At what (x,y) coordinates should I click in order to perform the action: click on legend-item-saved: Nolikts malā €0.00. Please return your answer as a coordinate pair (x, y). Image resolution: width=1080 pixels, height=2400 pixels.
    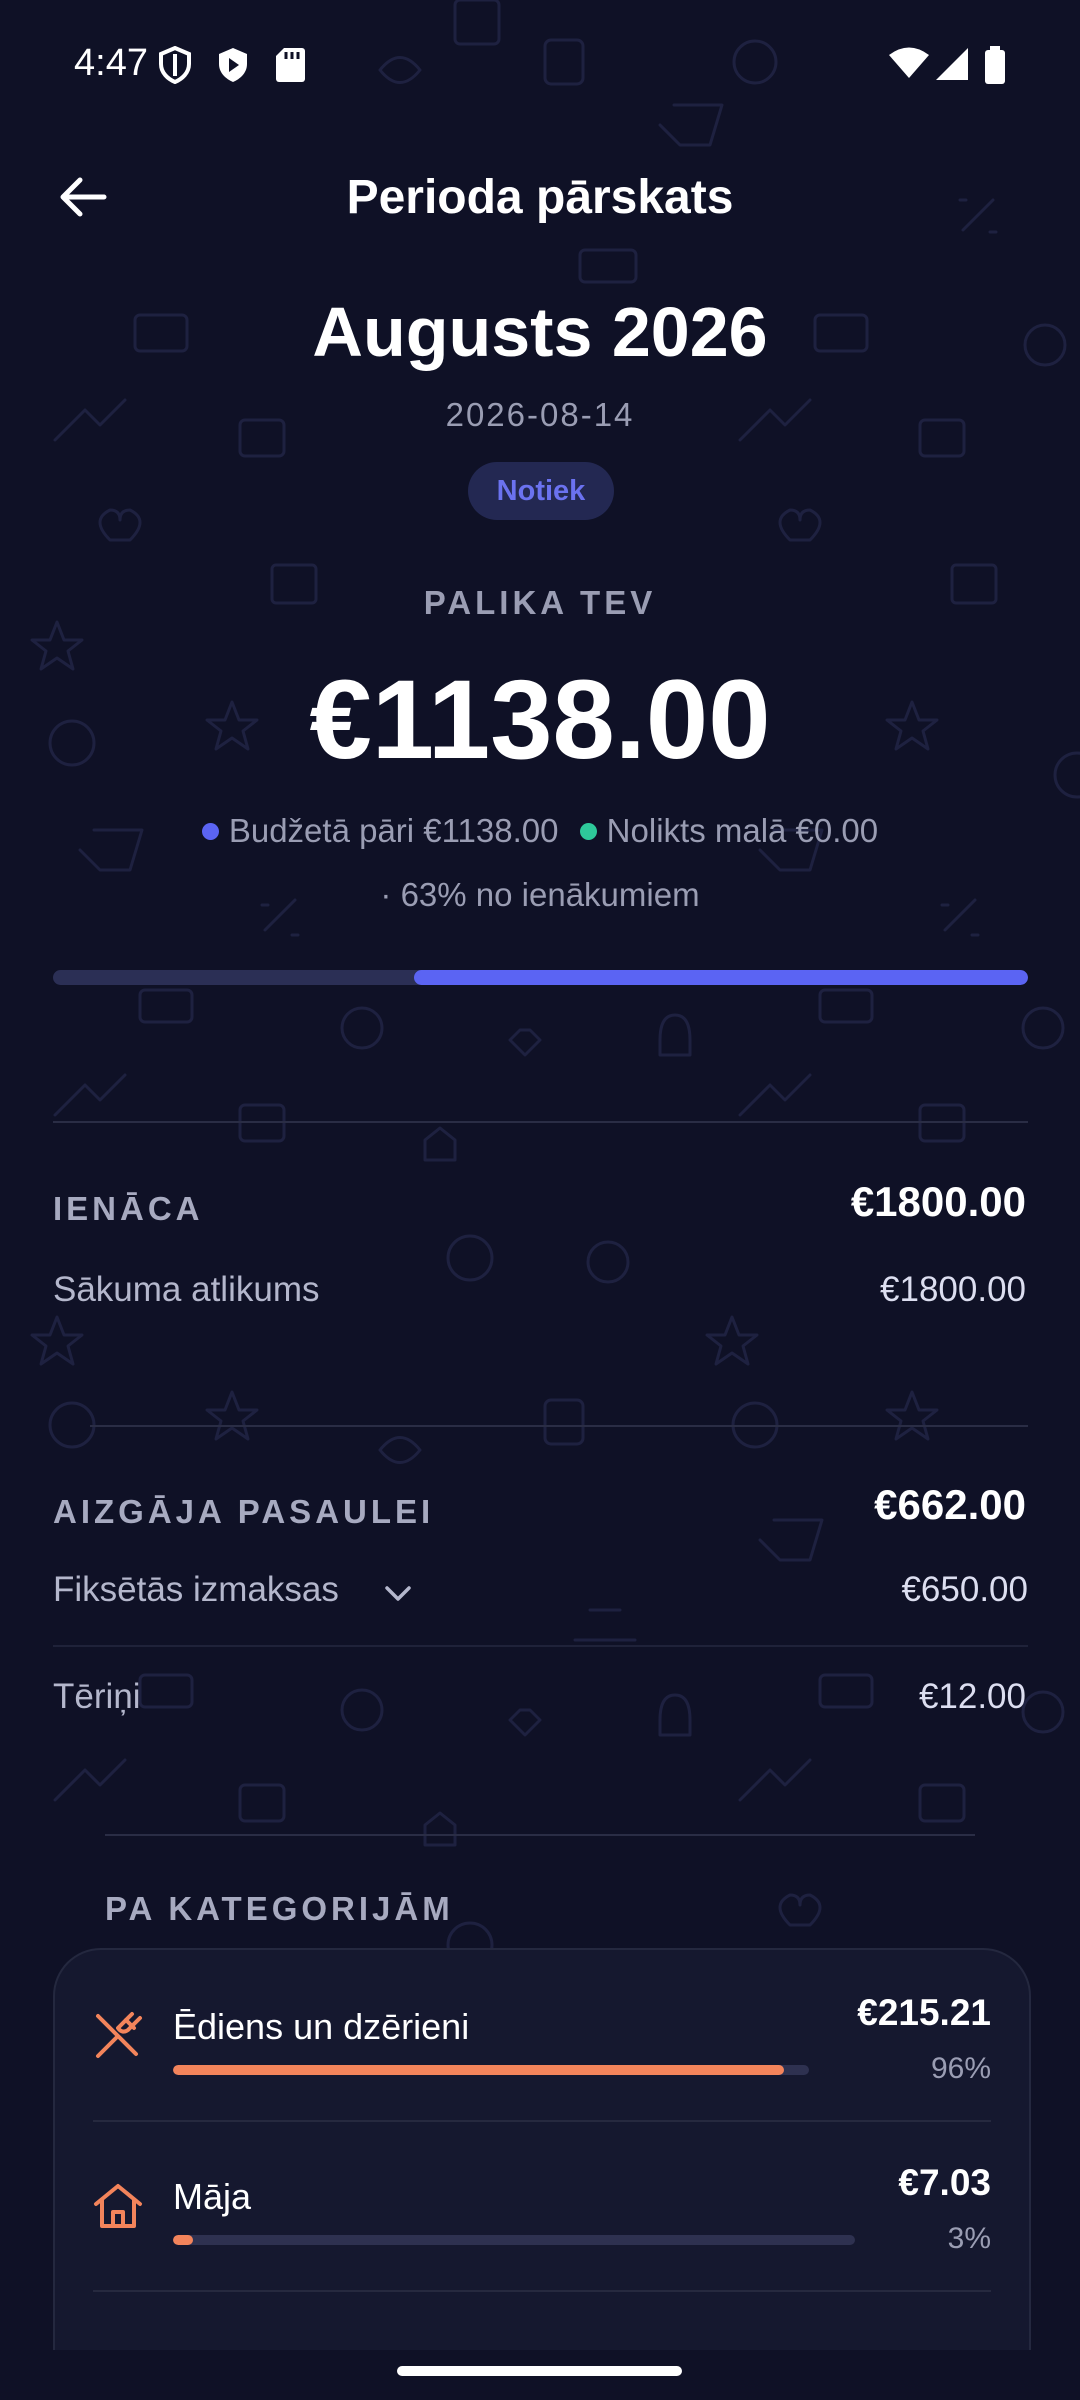
    Looking at the image, I should click on (729, 830).